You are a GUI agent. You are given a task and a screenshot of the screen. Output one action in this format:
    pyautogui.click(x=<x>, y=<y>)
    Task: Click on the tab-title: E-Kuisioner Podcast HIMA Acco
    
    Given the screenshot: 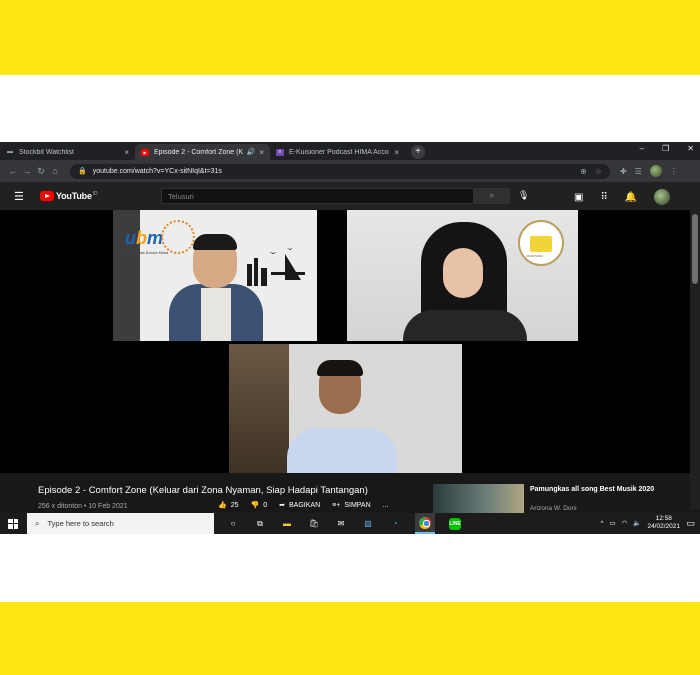 What is the action you would take?
    pyautogui.click(x=339, y=152)
    